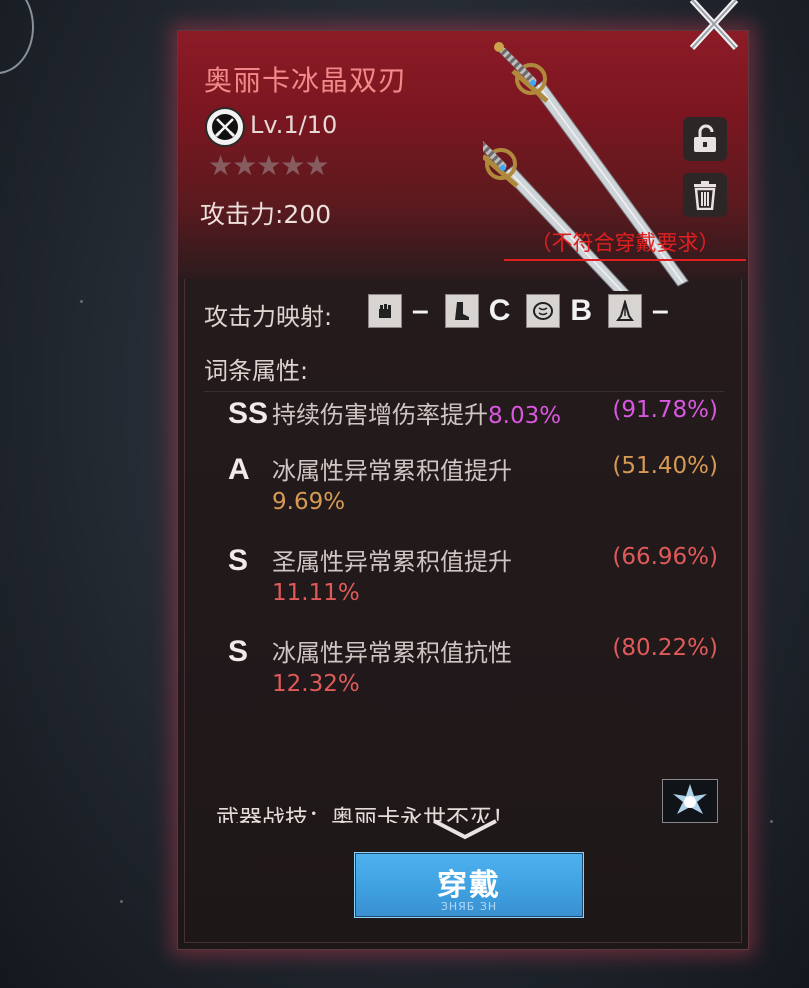 The image size is (809, 988). Describe the element at coordinates (392, 653) in the screenshot. I see `attribute-name: 冰属性异常累积值抗性` at that location.